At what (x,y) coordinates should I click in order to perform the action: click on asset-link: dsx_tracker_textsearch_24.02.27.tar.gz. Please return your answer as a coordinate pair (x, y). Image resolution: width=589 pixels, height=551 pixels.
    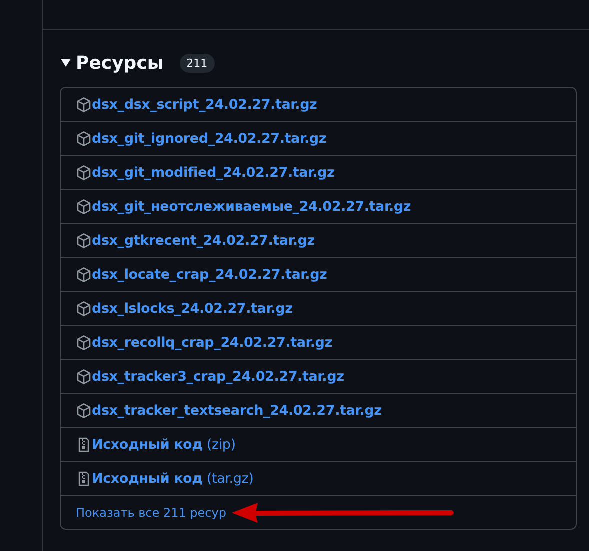
    Looking at the image, I should click on (237, 410).